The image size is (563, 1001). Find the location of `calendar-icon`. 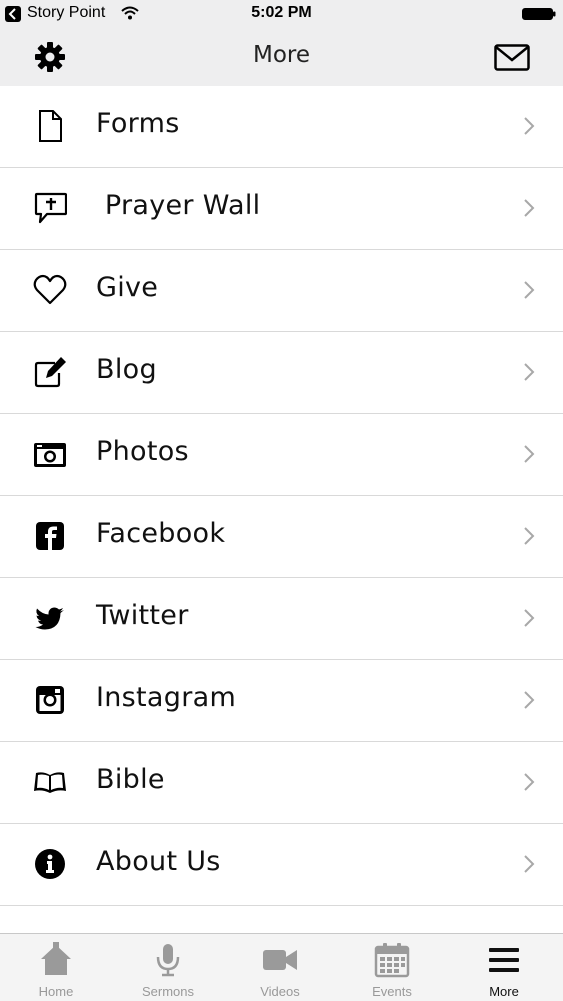

calendar-icon is located at coordinates (392, 960).